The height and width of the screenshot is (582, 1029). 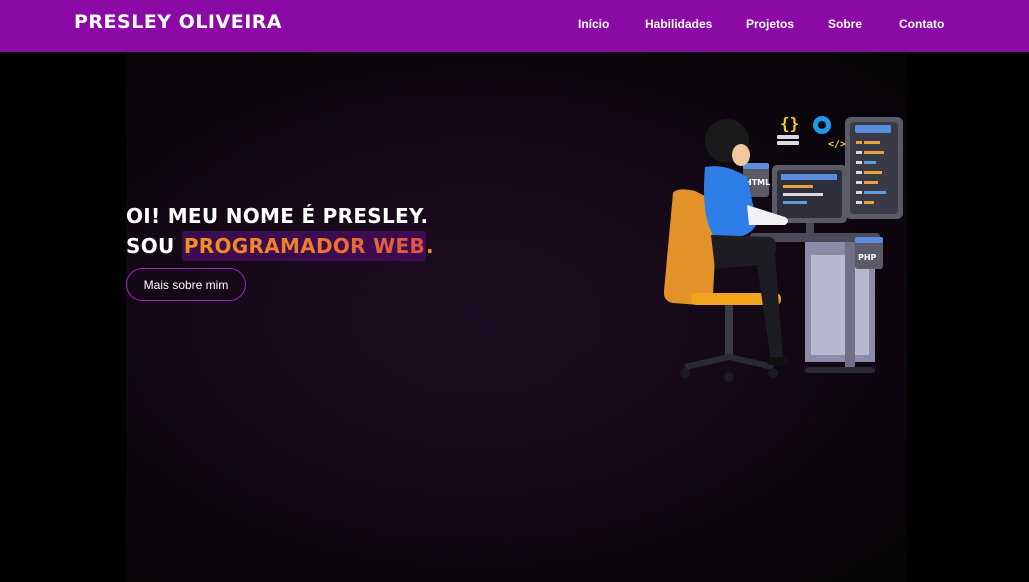 I want to click on hero-line-1: OI! MEU NOME É PRESLEY., so click(x=277, y=216).